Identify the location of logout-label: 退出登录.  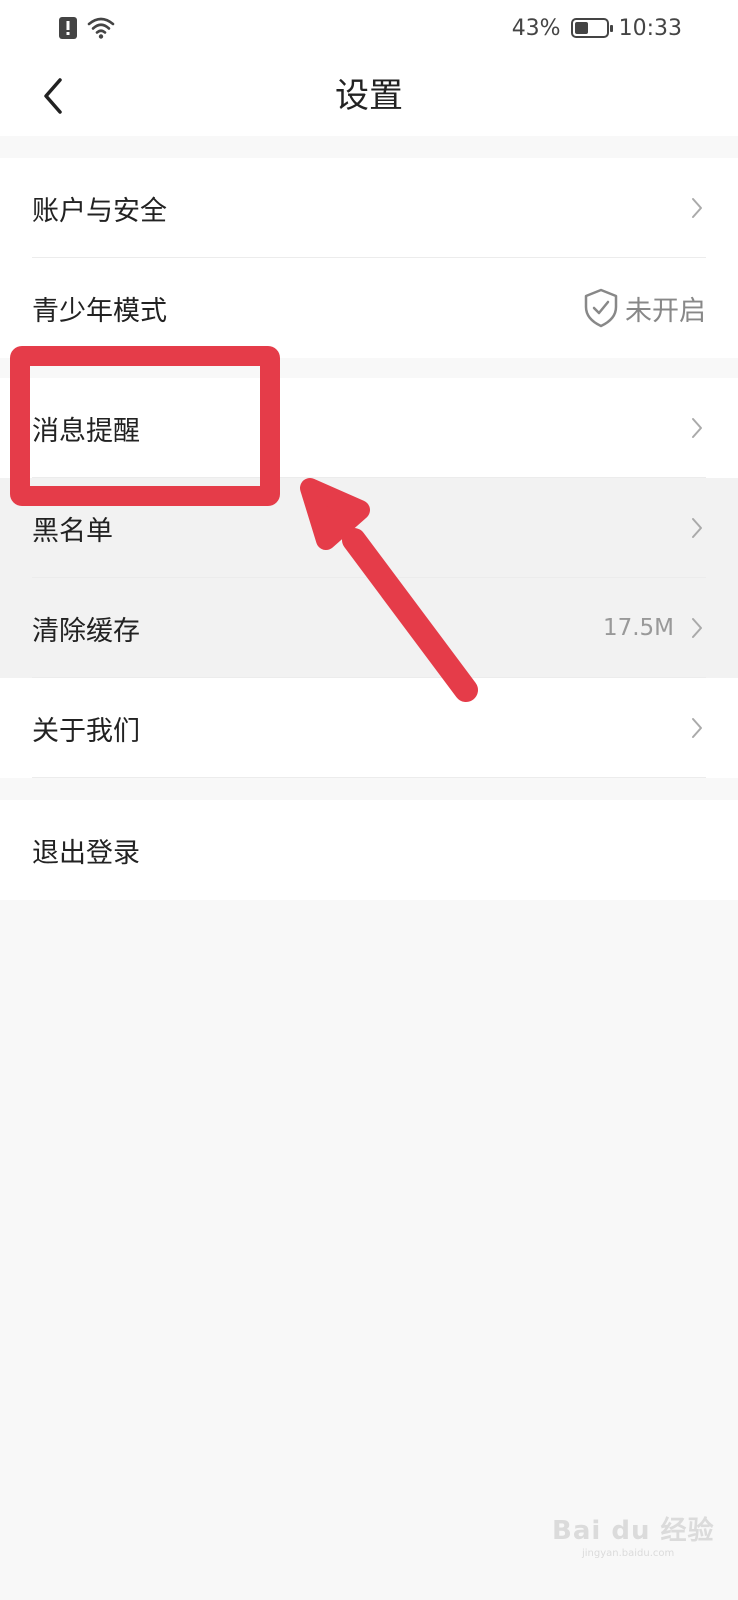
(86, 853).